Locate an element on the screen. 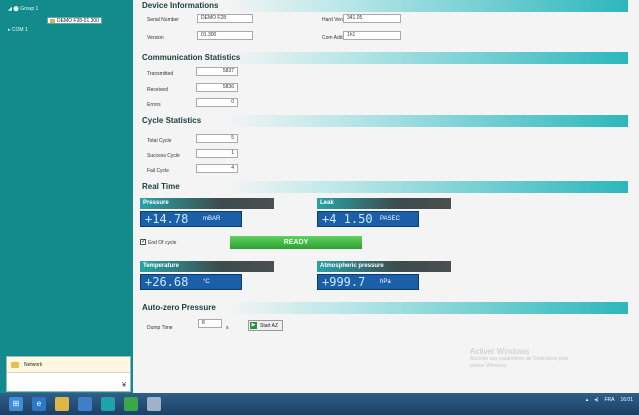 This screenshot has height=415, width=639. ready-status-bar: READY is located at coordinates (296, 242).